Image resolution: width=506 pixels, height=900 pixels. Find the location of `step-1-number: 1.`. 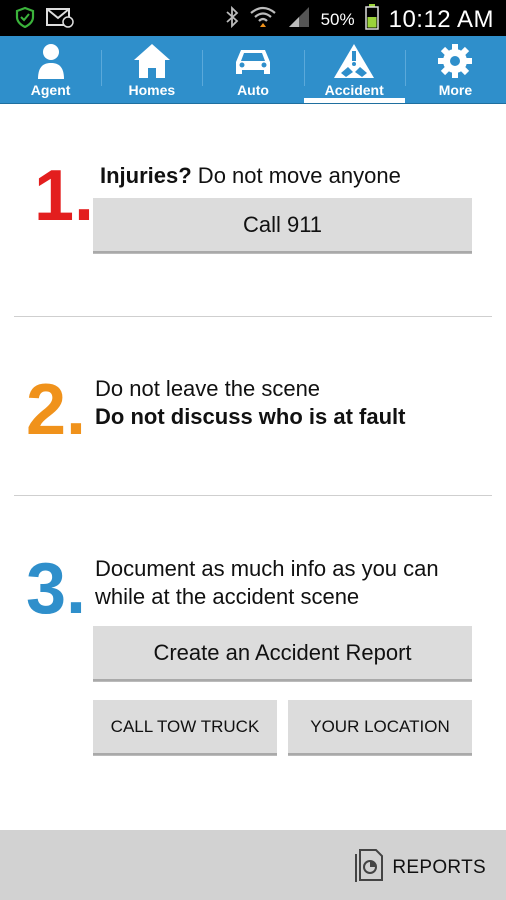

step-1-number: 1. is located at coordinates (64, 196).